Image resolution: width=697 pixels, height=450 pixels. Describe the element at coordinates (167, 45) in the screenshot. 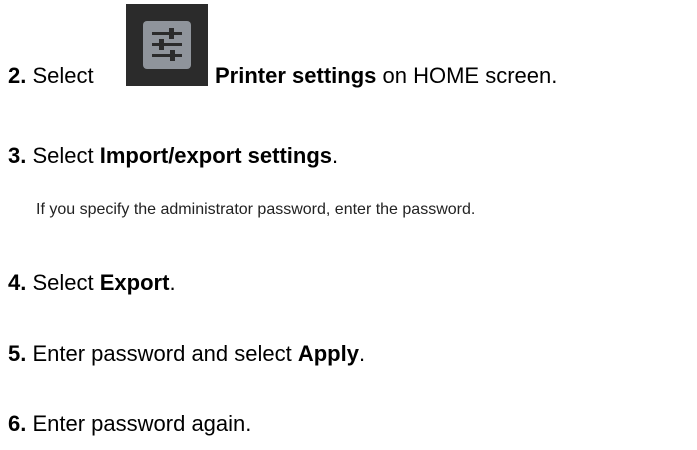

I see `printer-settings-sliders-icon` at that location.